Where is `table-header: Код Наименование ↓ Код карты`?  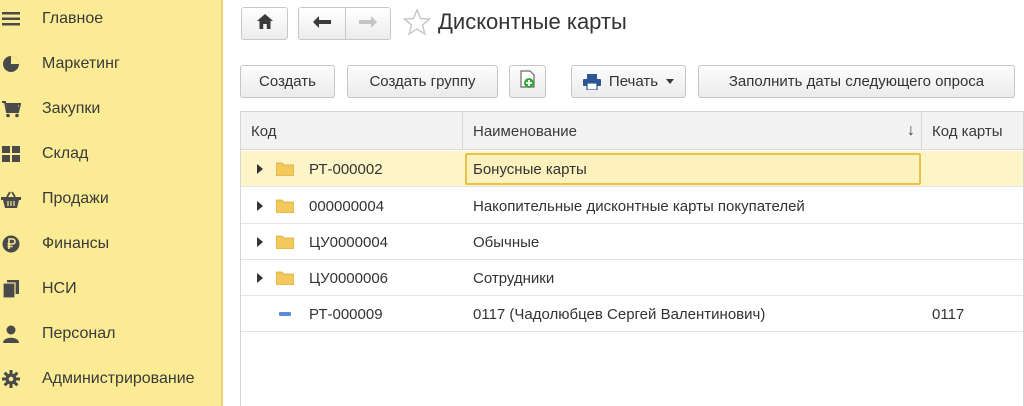
table-header: Код Наименование ↓ Код карты is located at coordinates (632, 131).